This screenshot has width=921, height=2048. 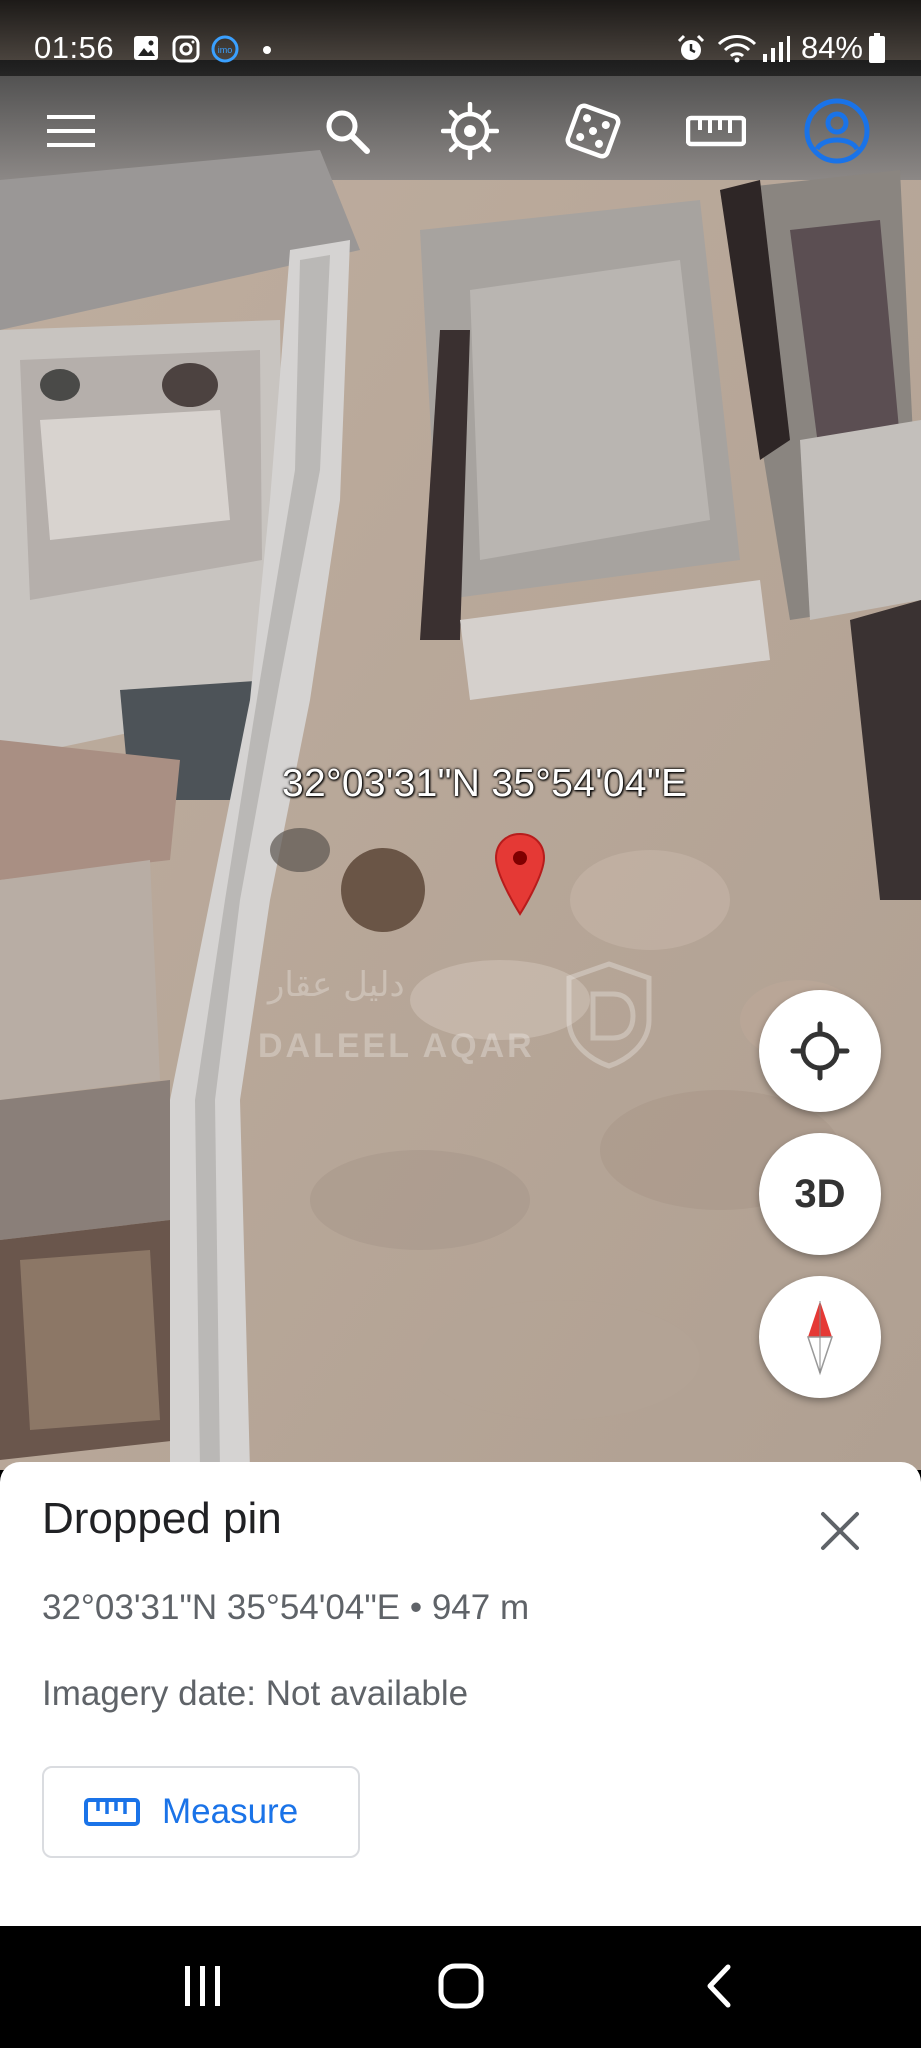 I want to click on back-button, so click(x=719, y=1986).